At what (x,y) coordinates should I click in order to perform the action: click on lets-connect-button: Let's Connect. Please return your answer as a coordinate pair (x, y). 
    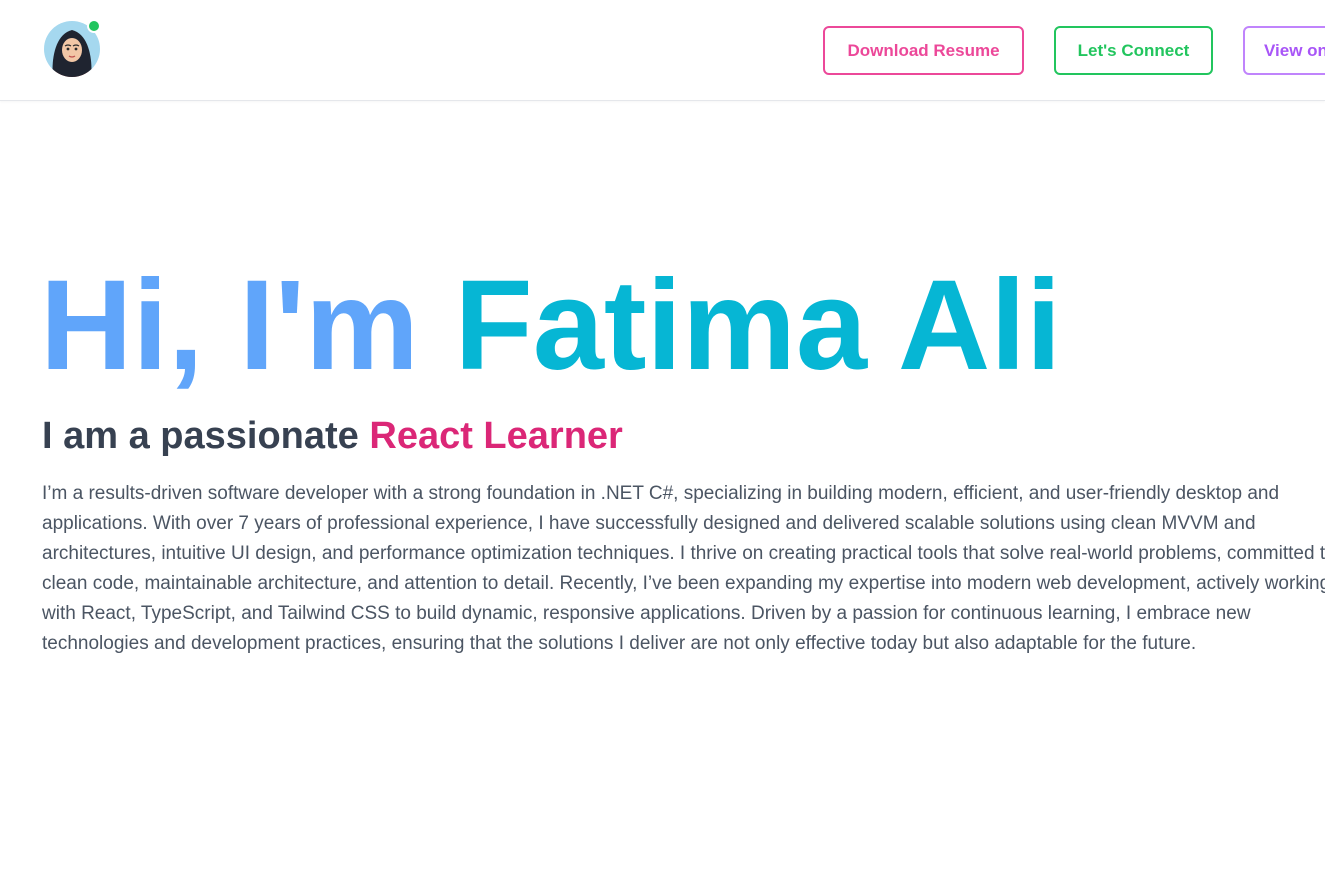
    Looking at the image, I should click on (1133, 50).